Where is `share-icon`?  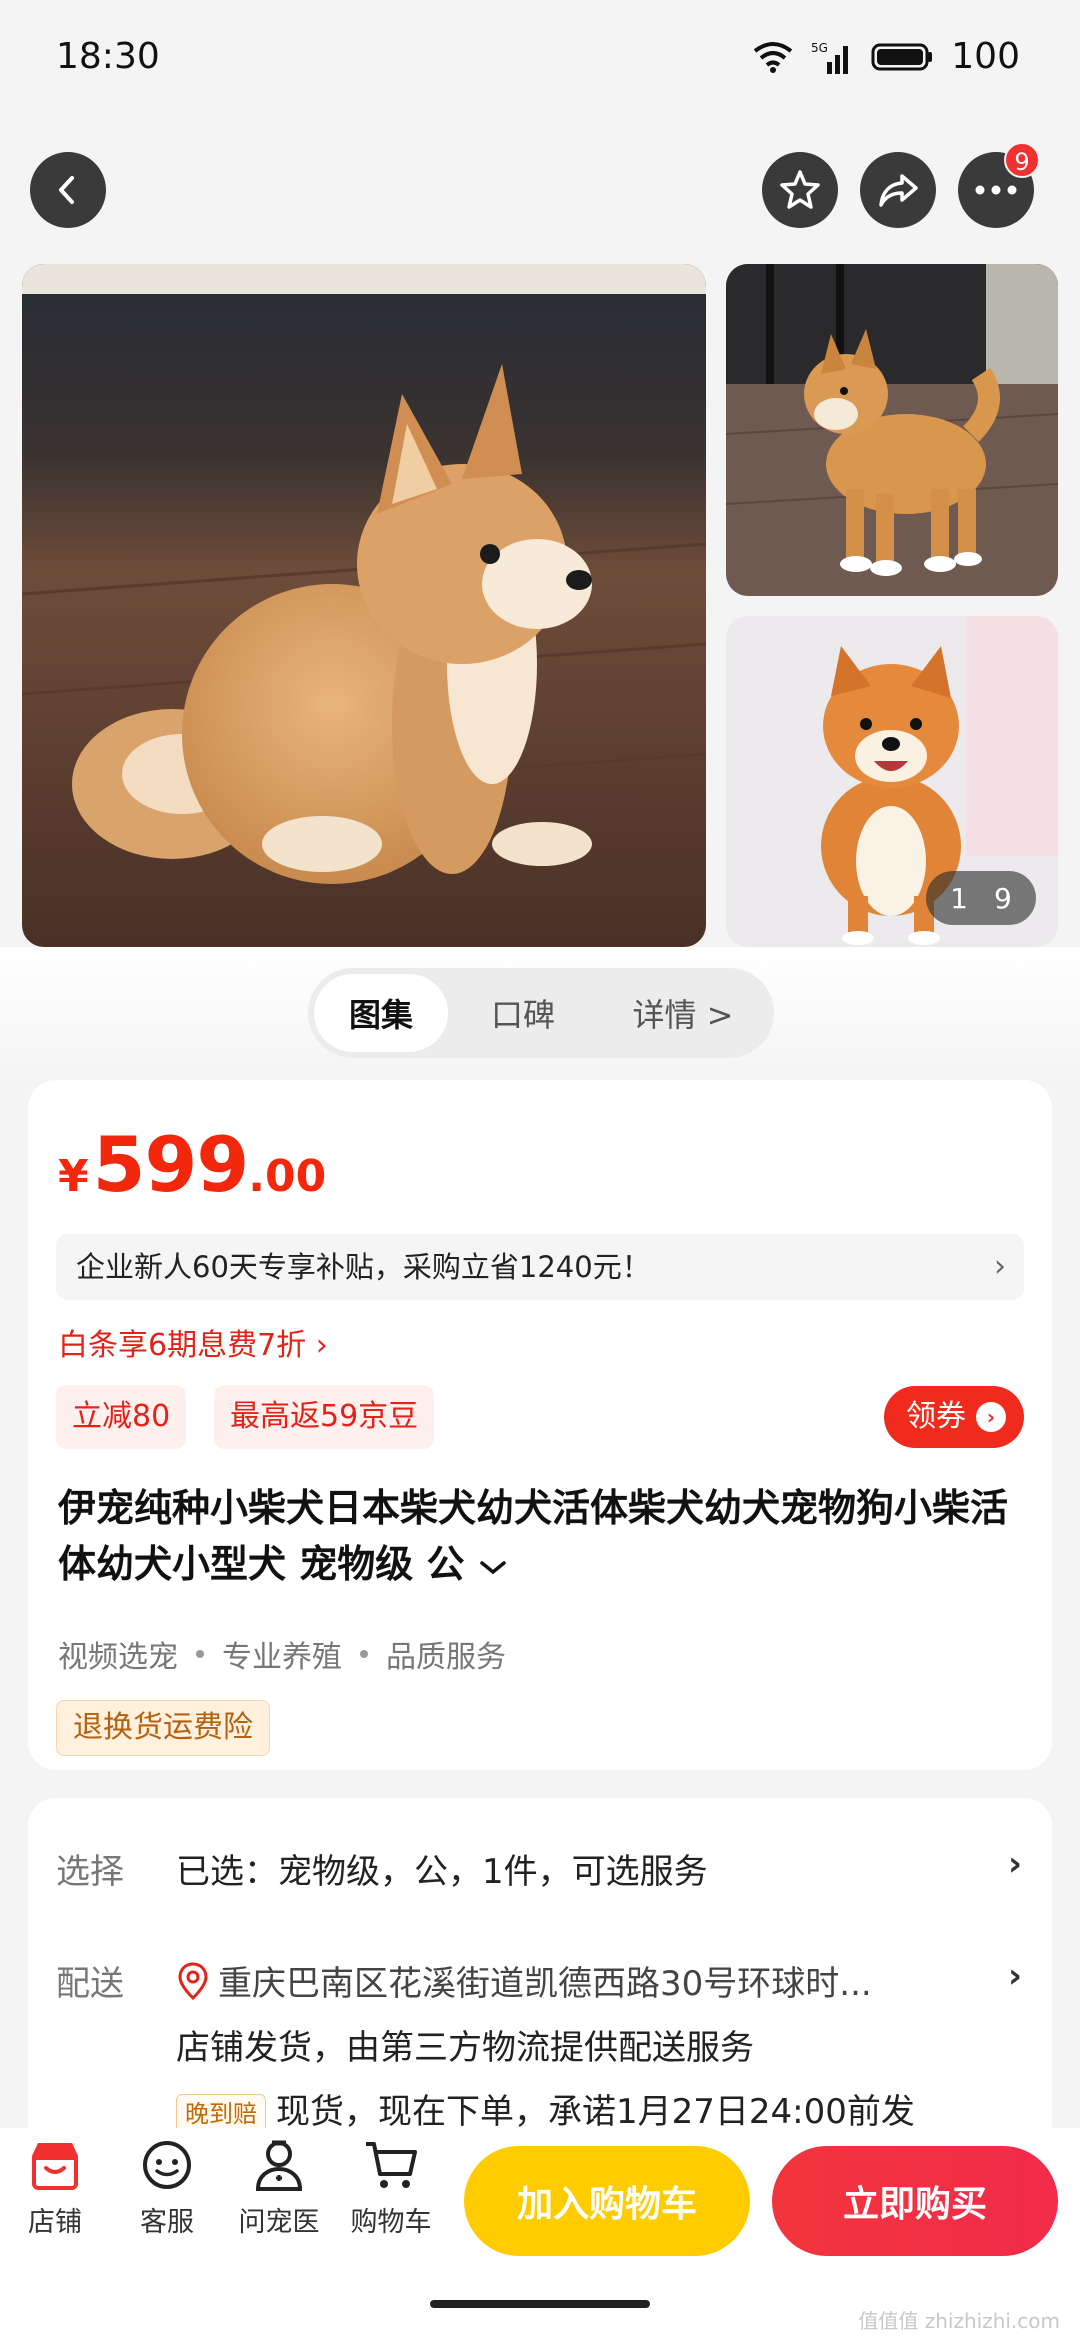 share-icon is located at coordinates (898, 190).